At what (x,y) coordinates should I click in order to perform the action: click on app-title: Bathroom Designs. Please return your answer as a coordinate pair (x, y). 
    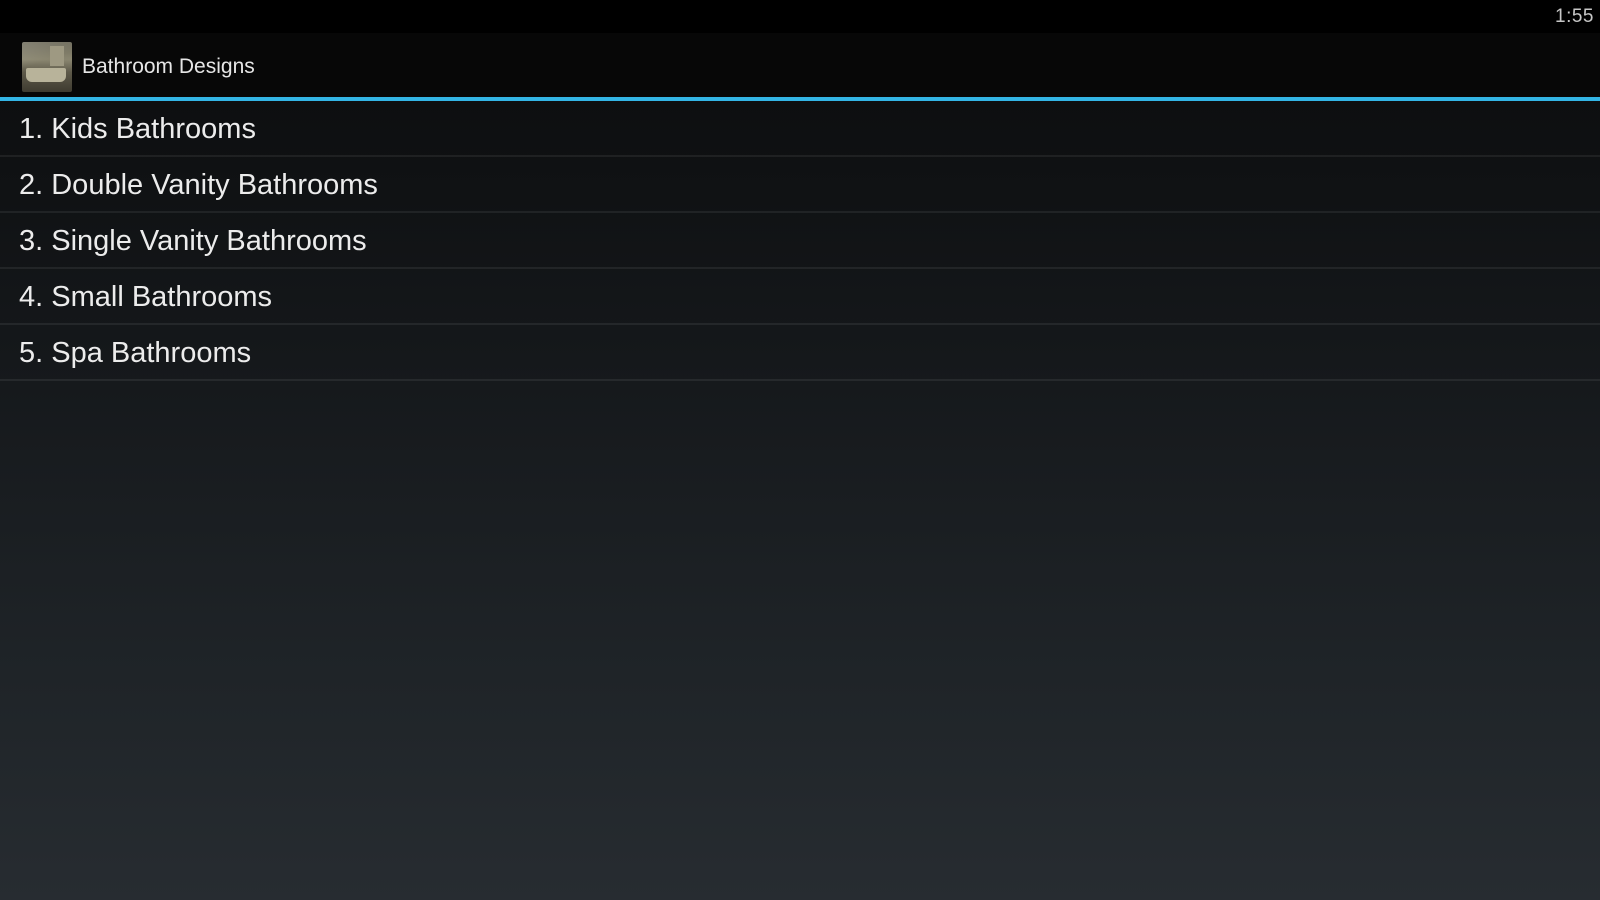
    Looking at the image, I should click on (168, 66).